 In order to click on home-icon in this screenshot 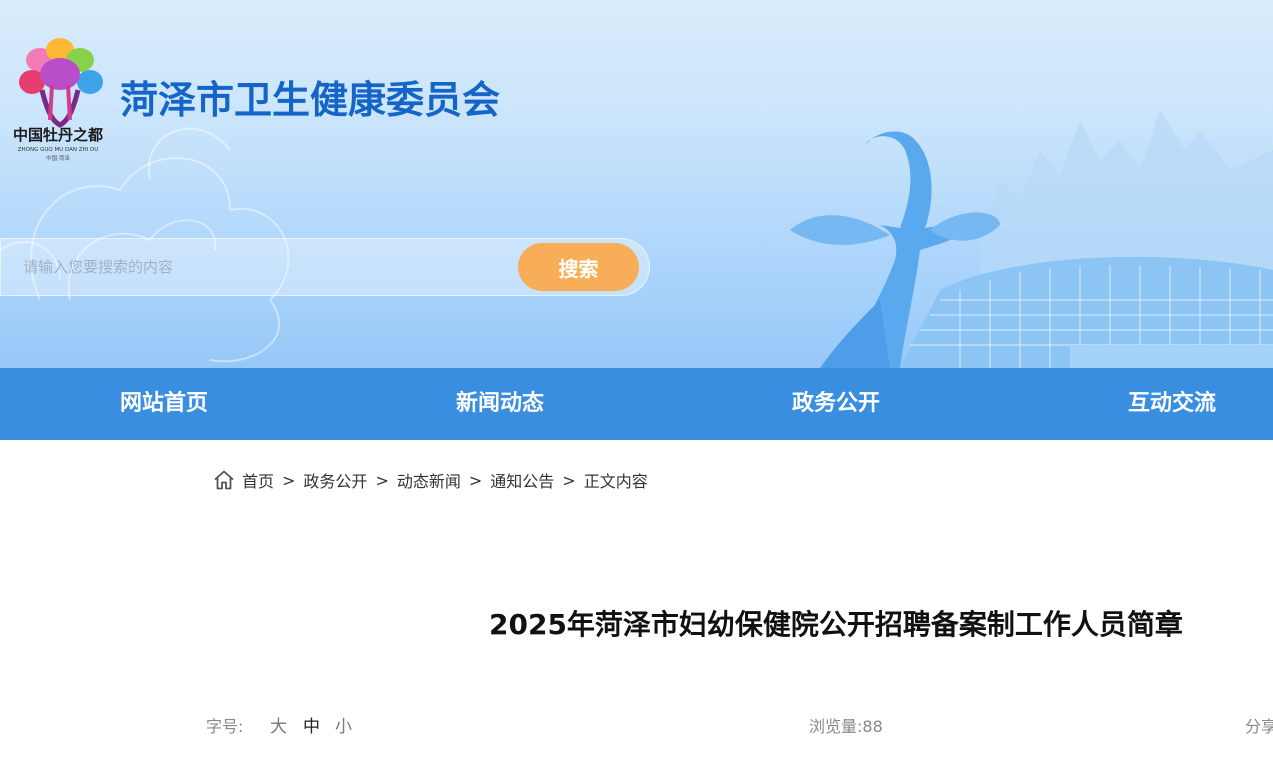, I will do `click(224, 480)`.